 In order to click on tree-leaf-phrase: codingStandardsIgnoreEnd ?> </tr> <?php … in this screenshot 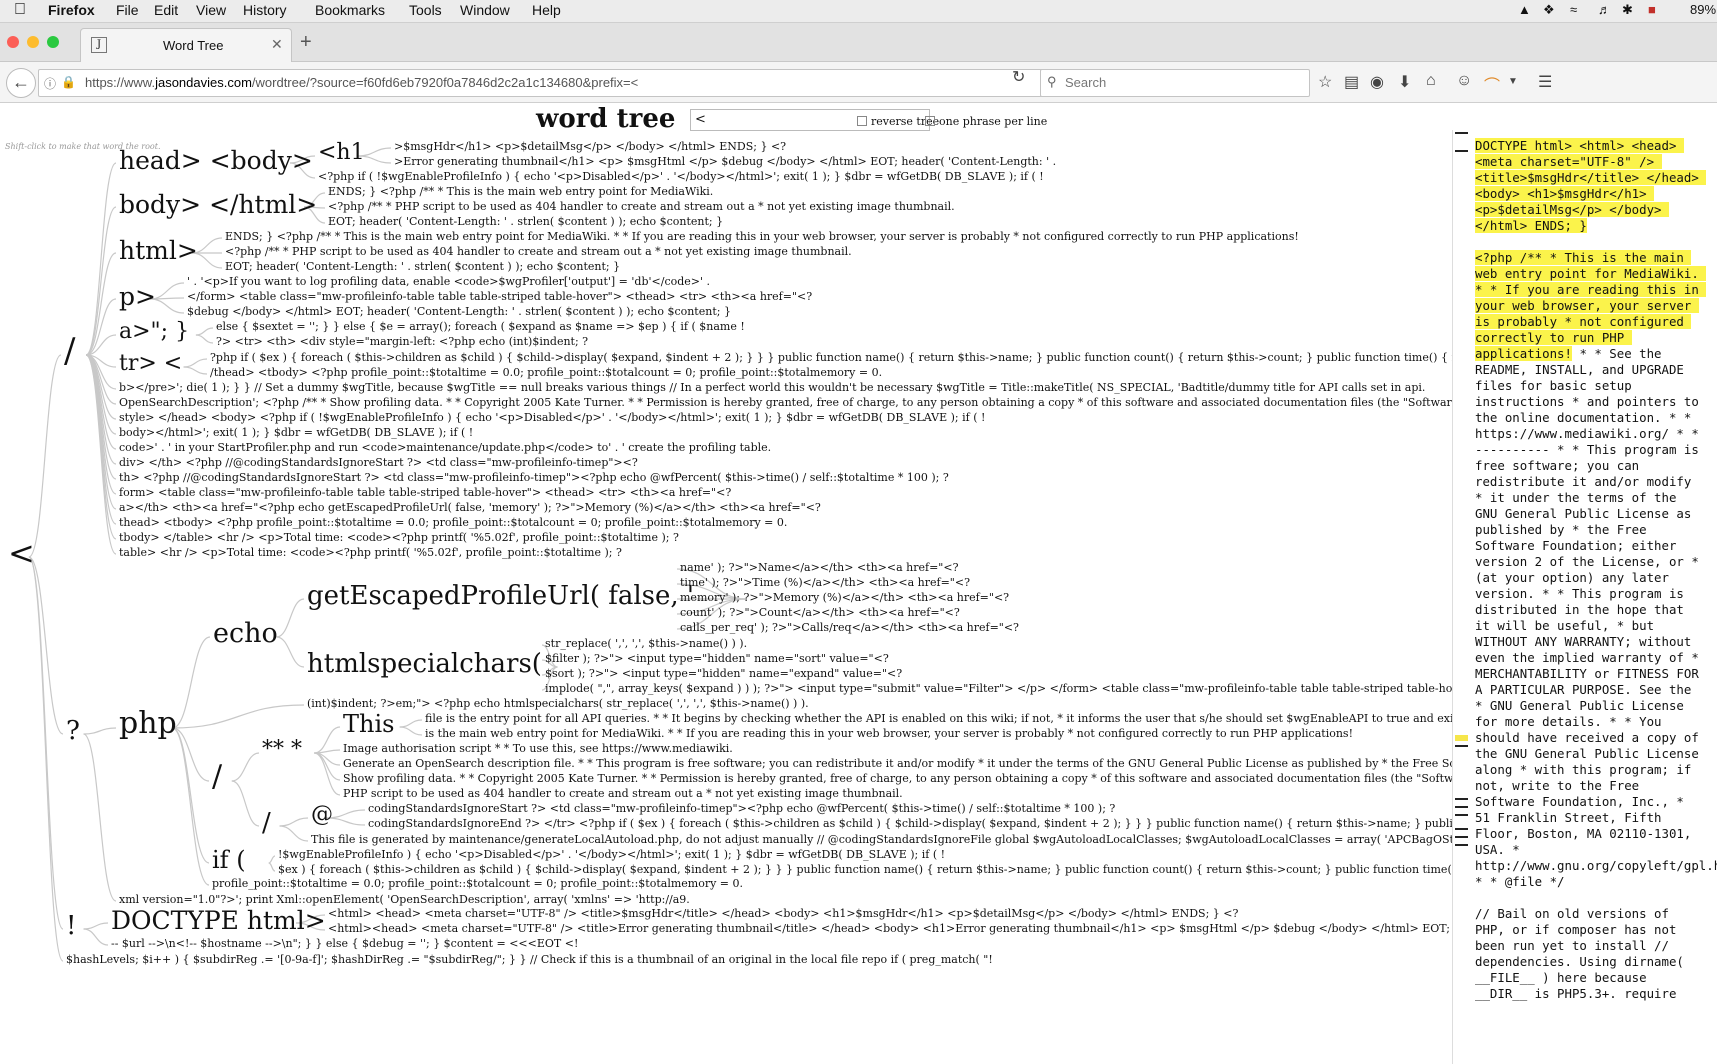, I will do `click(910, 823)`.